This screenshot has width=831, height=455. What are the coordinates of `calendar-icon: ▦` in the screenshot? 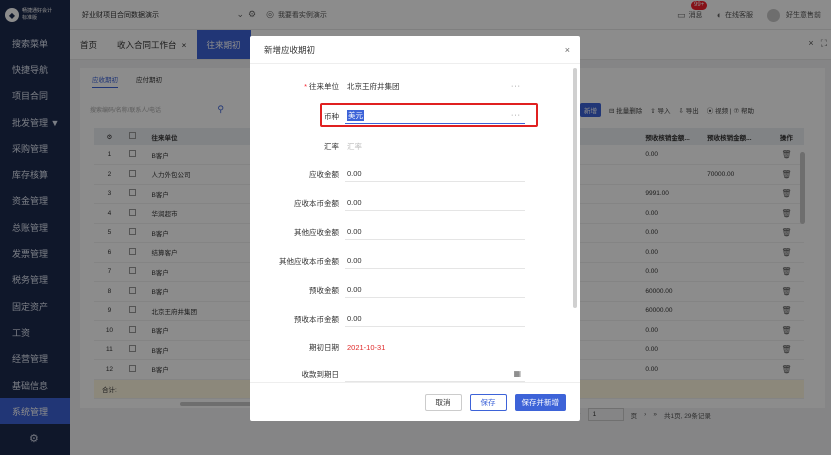 It's located at (517, 373).